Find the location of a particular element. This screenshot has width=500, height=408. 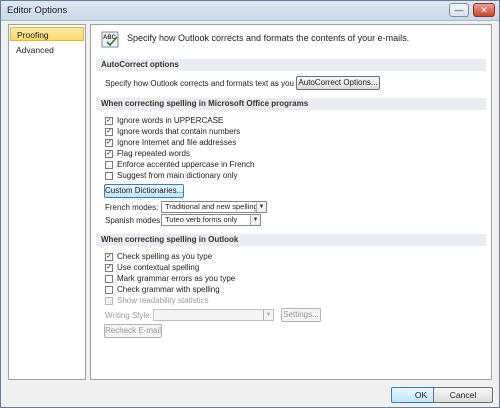

main-dictionary-only-label: Suggest from main dictionary only is located at coordinates (177, 175).